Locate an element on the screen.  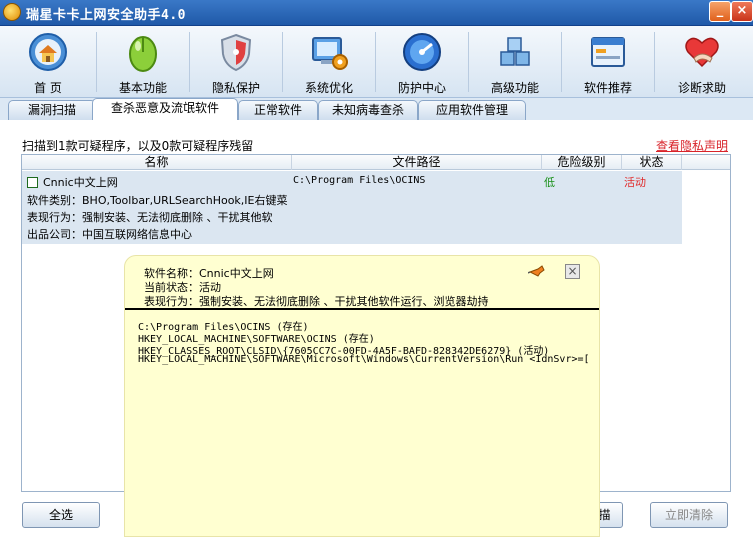
clean-now-button: 立即清除 is located at coordinates (689, 515).